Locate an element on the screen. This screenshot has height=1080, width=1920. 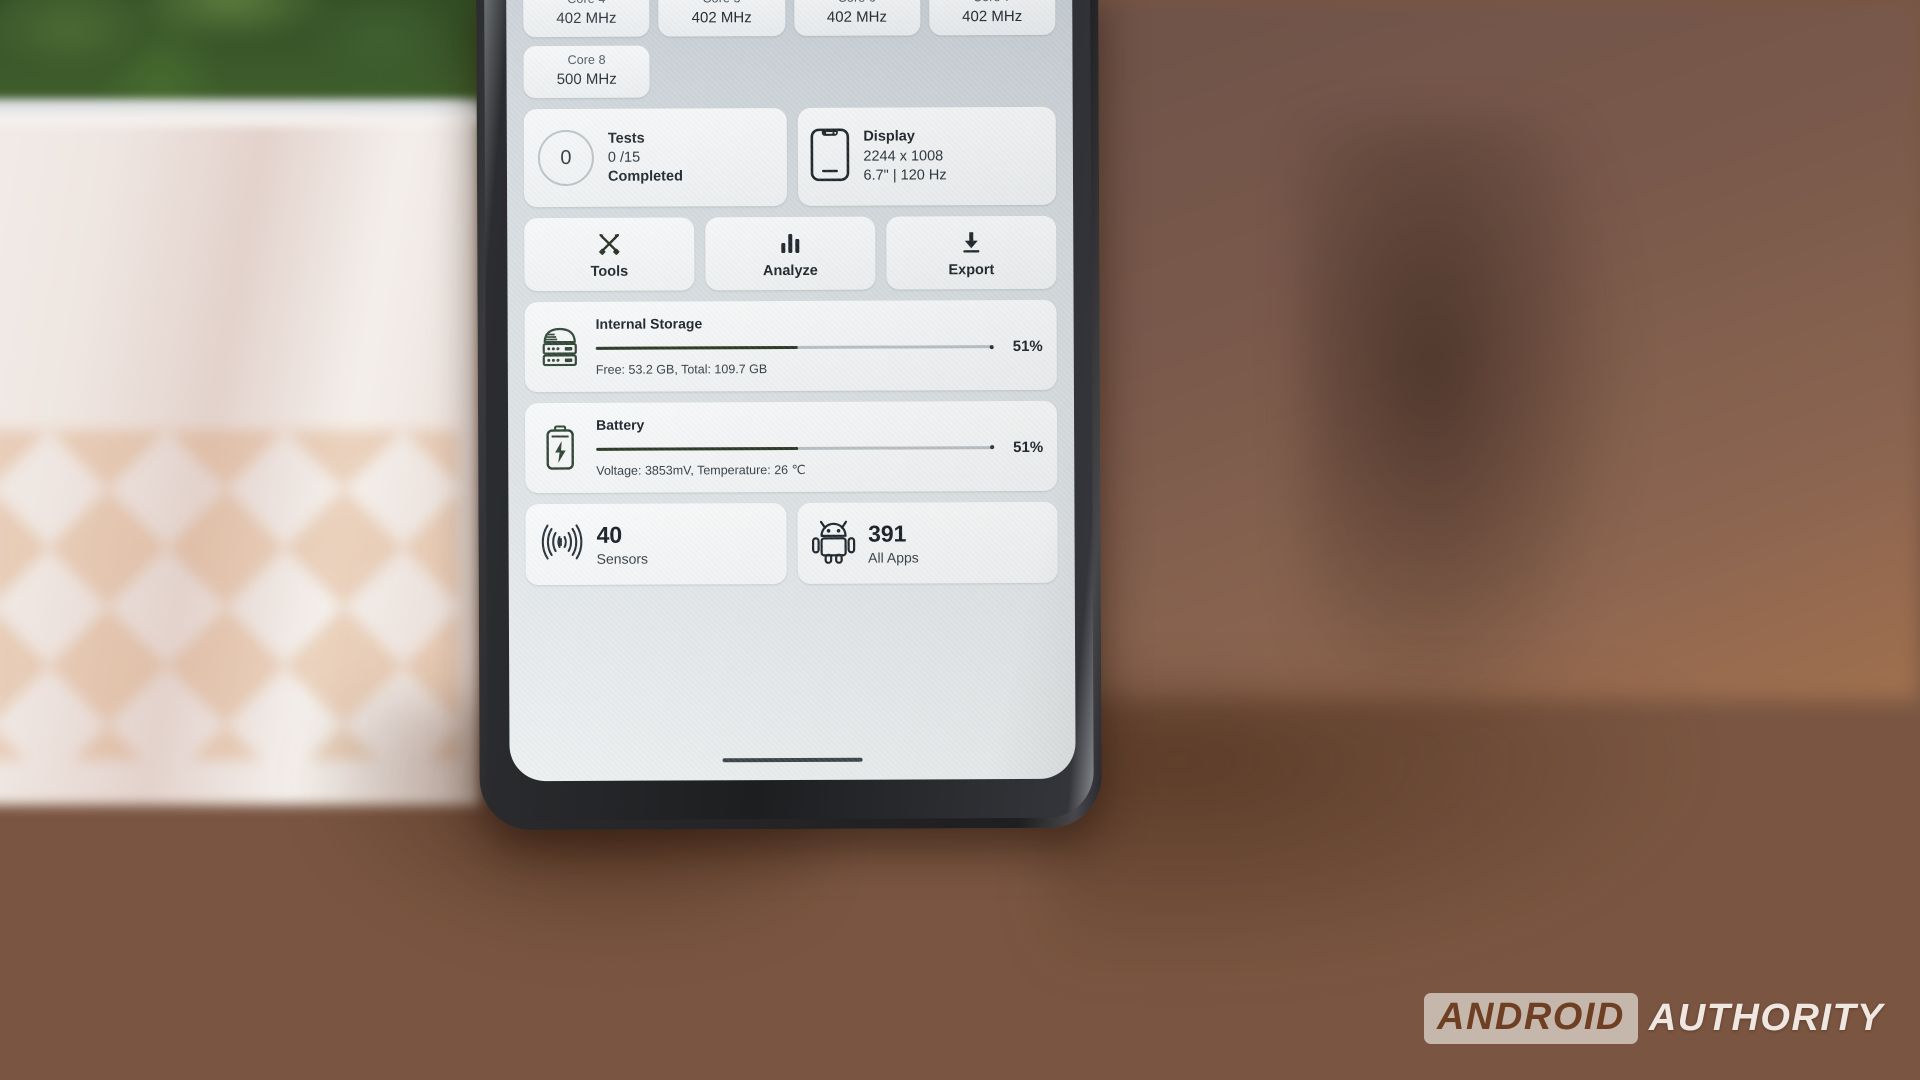
battery-percent: 51% is located at coordinates (1028, 447).